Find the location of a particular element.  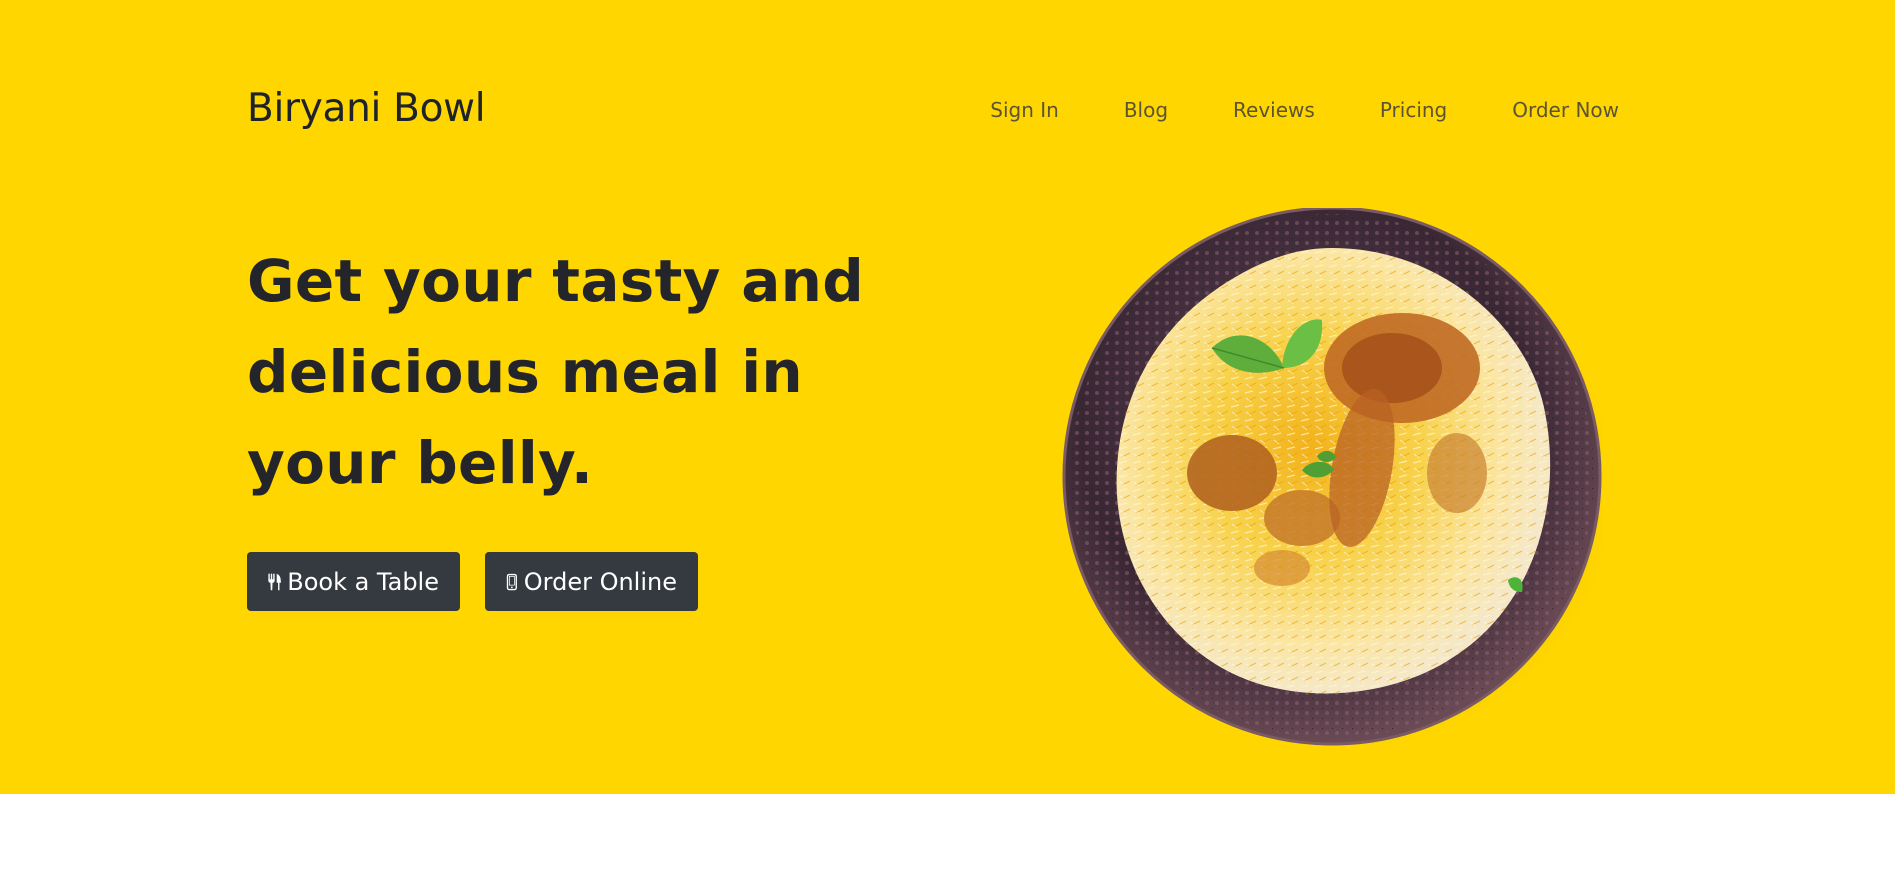

headline-line-3: your belly. is located at coordinates (420, 463).